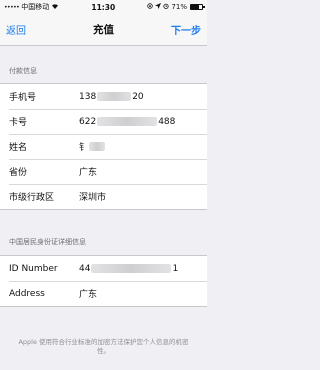  I want to click on province-row: 省份 广东, so click(103, 171).